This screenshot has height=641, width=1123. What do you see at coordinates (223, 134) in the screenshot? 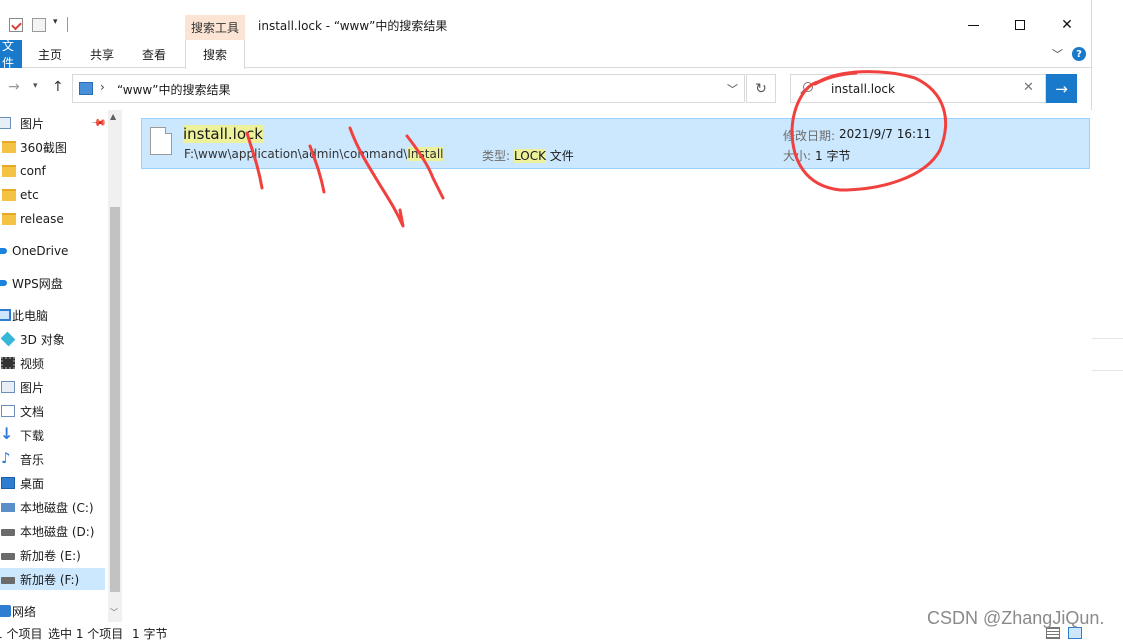
I see `file-name: install.lock` at bounding box center [223, 134].